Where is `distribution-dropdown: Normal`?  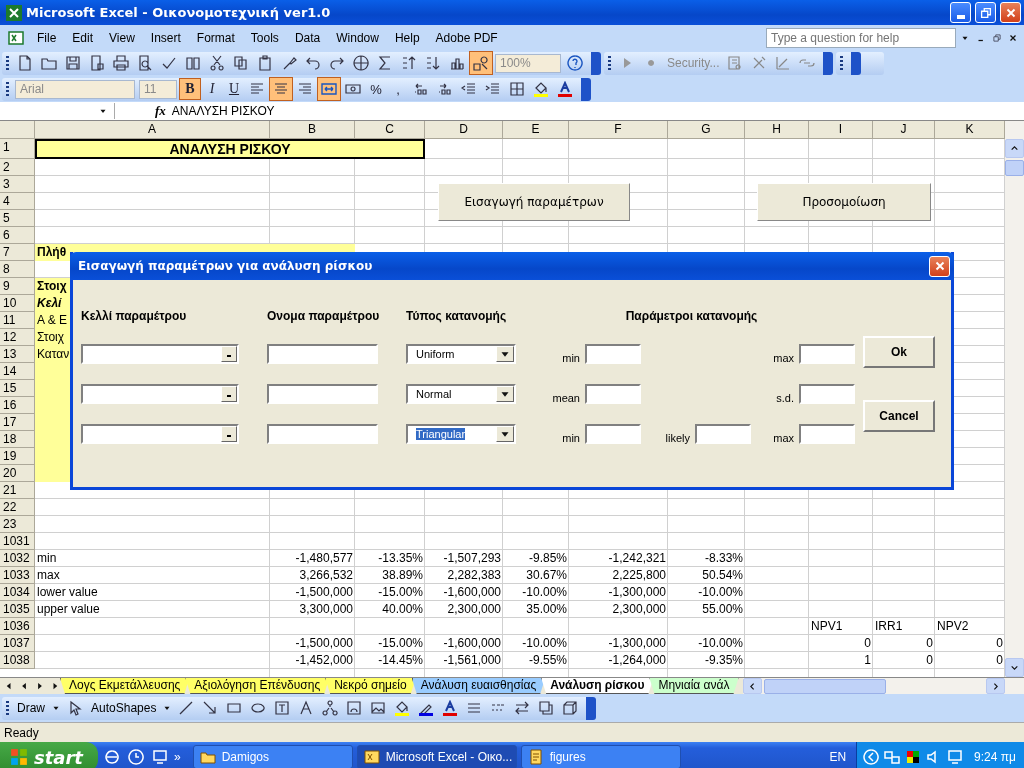
distribution-dropdown: Normal is located at coordinates (461, 394).